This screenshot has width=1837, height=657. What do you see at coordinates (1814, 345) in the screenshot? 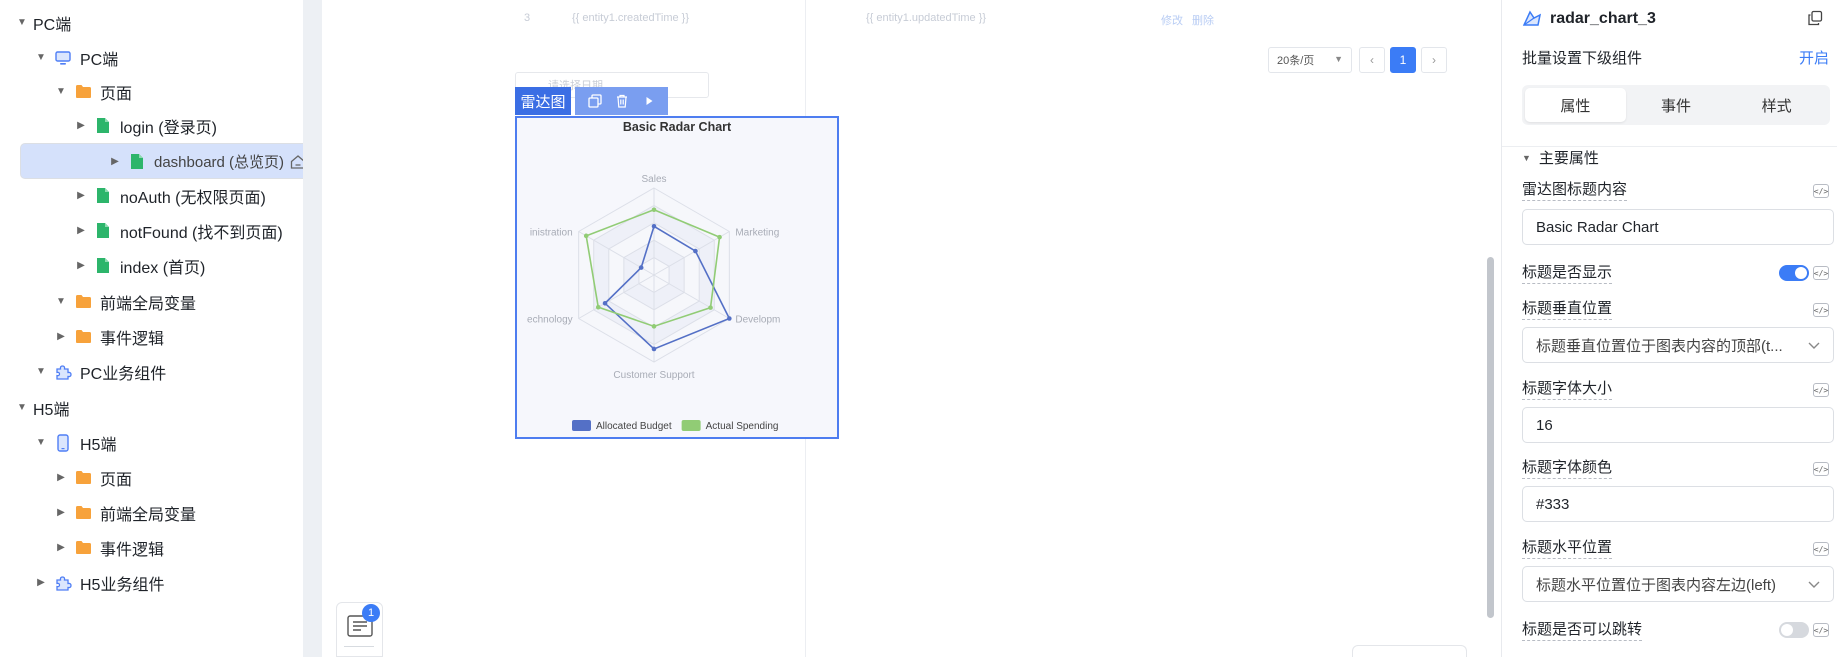
I see `chevron-down-icon` at bounding box center [1814, 345].